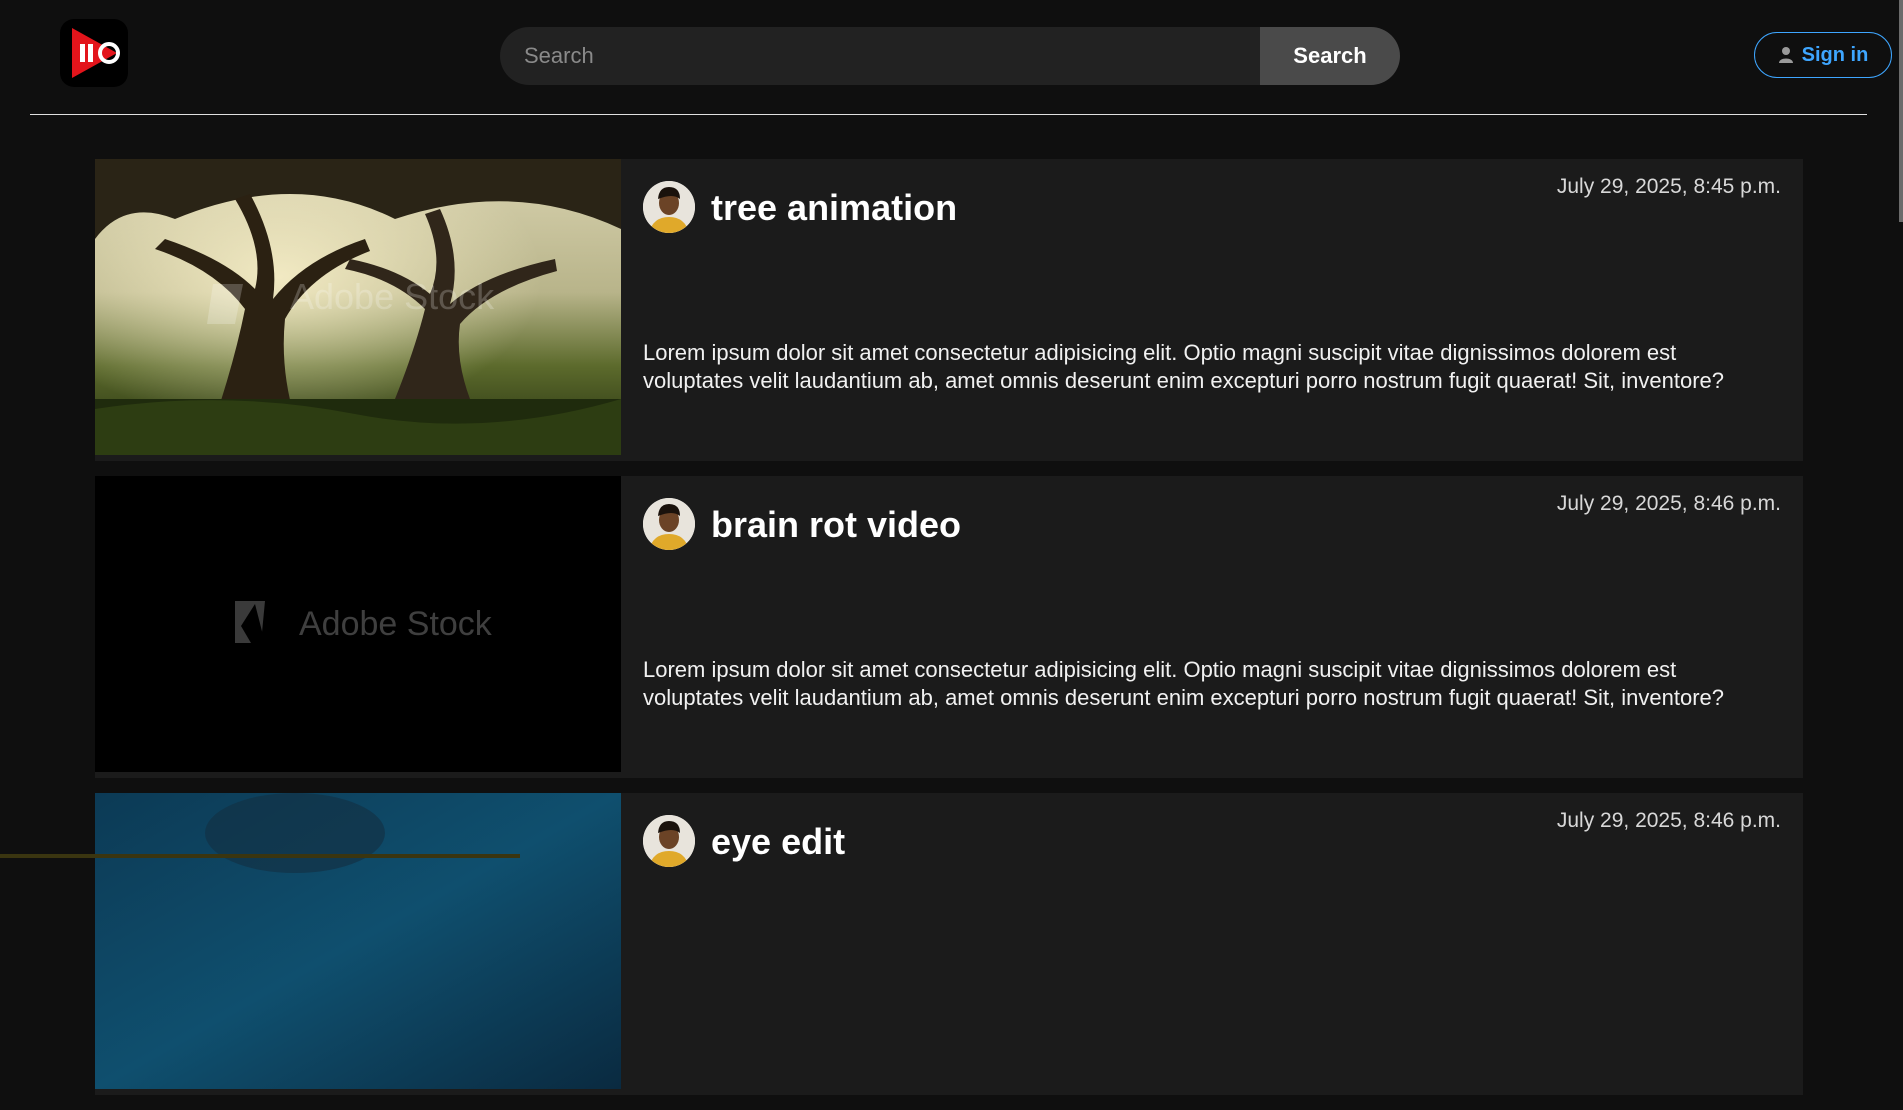 This screenshot has width=1903, height=1110. I want to click on video-title: eye edit, so click(778, 842).